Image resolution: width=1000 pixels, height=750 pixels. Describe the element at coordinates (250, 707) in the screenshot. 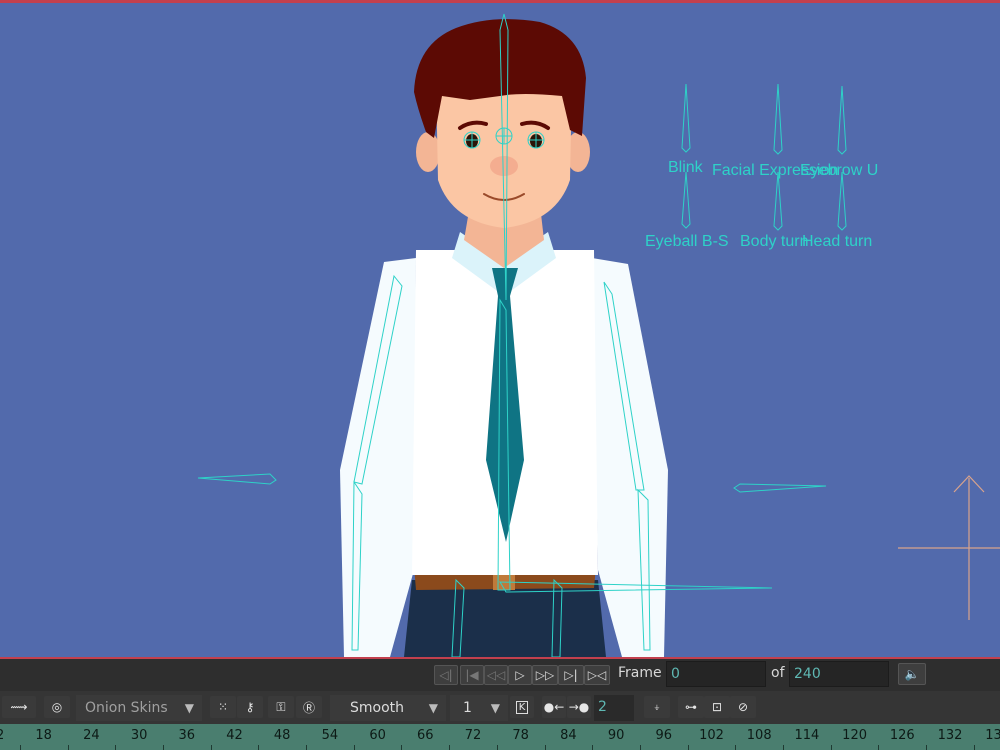

I see `key-a-icon: ⚷` at that location.